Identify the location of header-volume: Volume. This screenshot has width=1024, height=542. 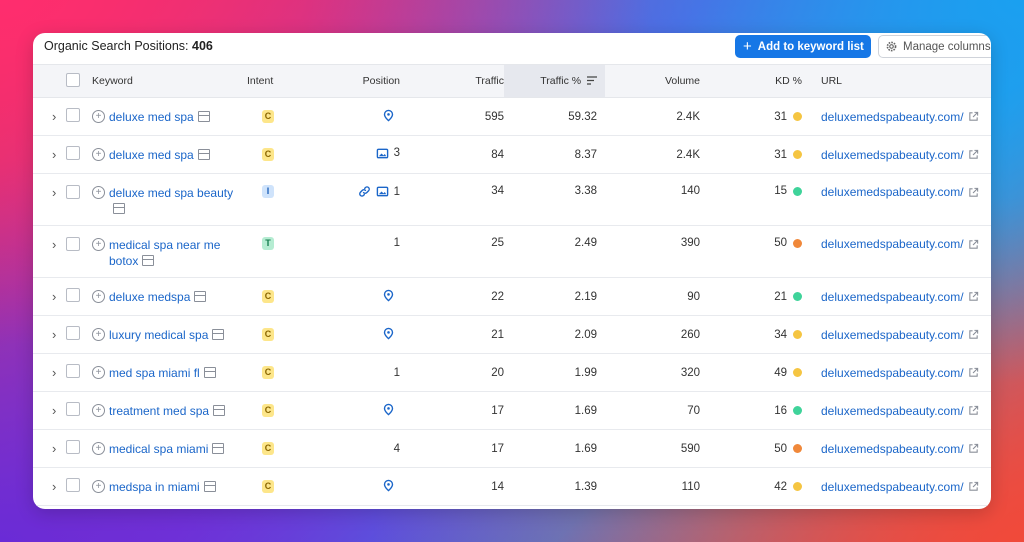
(655, 81).